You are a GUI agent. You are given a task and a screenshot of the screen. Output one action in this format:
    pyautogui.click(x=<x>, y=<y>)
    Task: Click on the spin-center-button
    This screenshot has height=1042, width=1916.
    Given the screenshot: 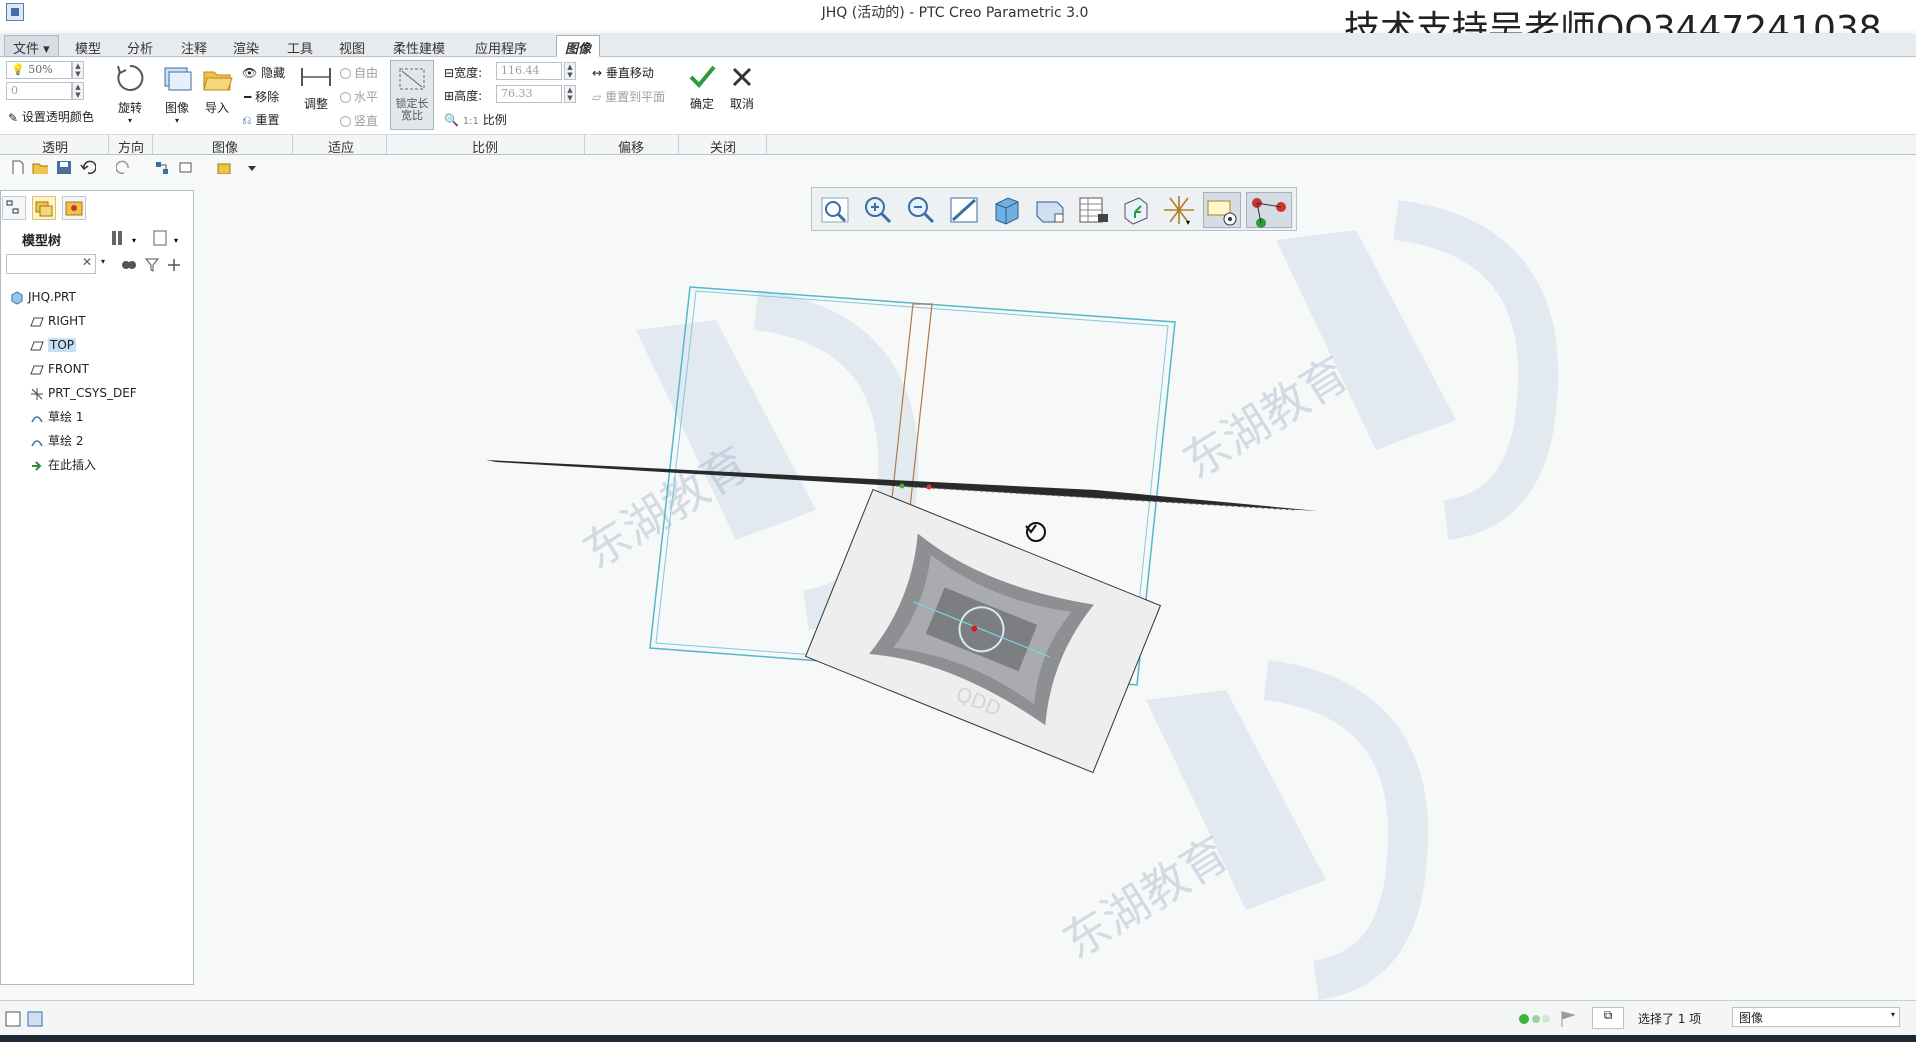 What is the action you would take?
    pyautogui.click(x=1269, y=210)
    